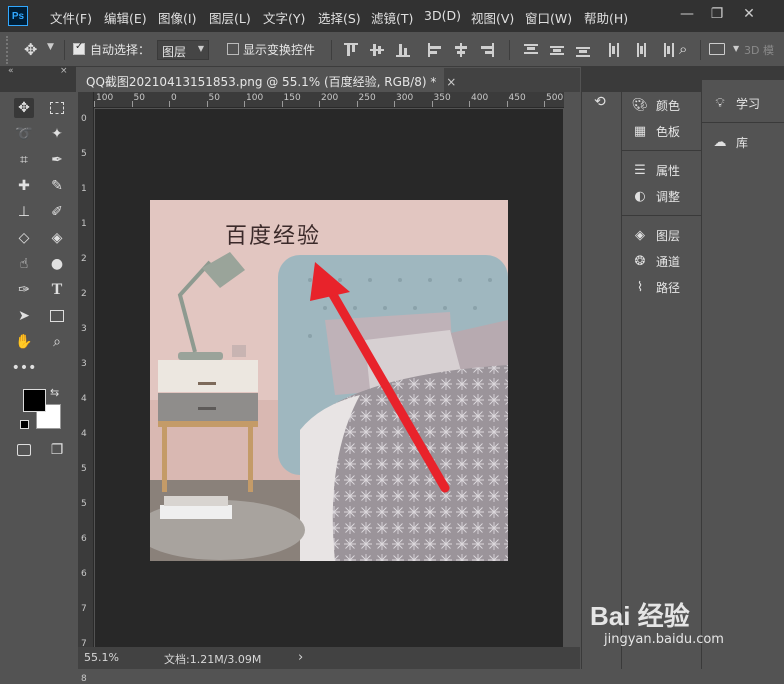 Image resolution: width=784 pixels, height=684 pixels. What do you see at coordinates (30, 49) in the screenshot?
I see `move-tool-options-icon: ✥` at bounding box center [30, 49].